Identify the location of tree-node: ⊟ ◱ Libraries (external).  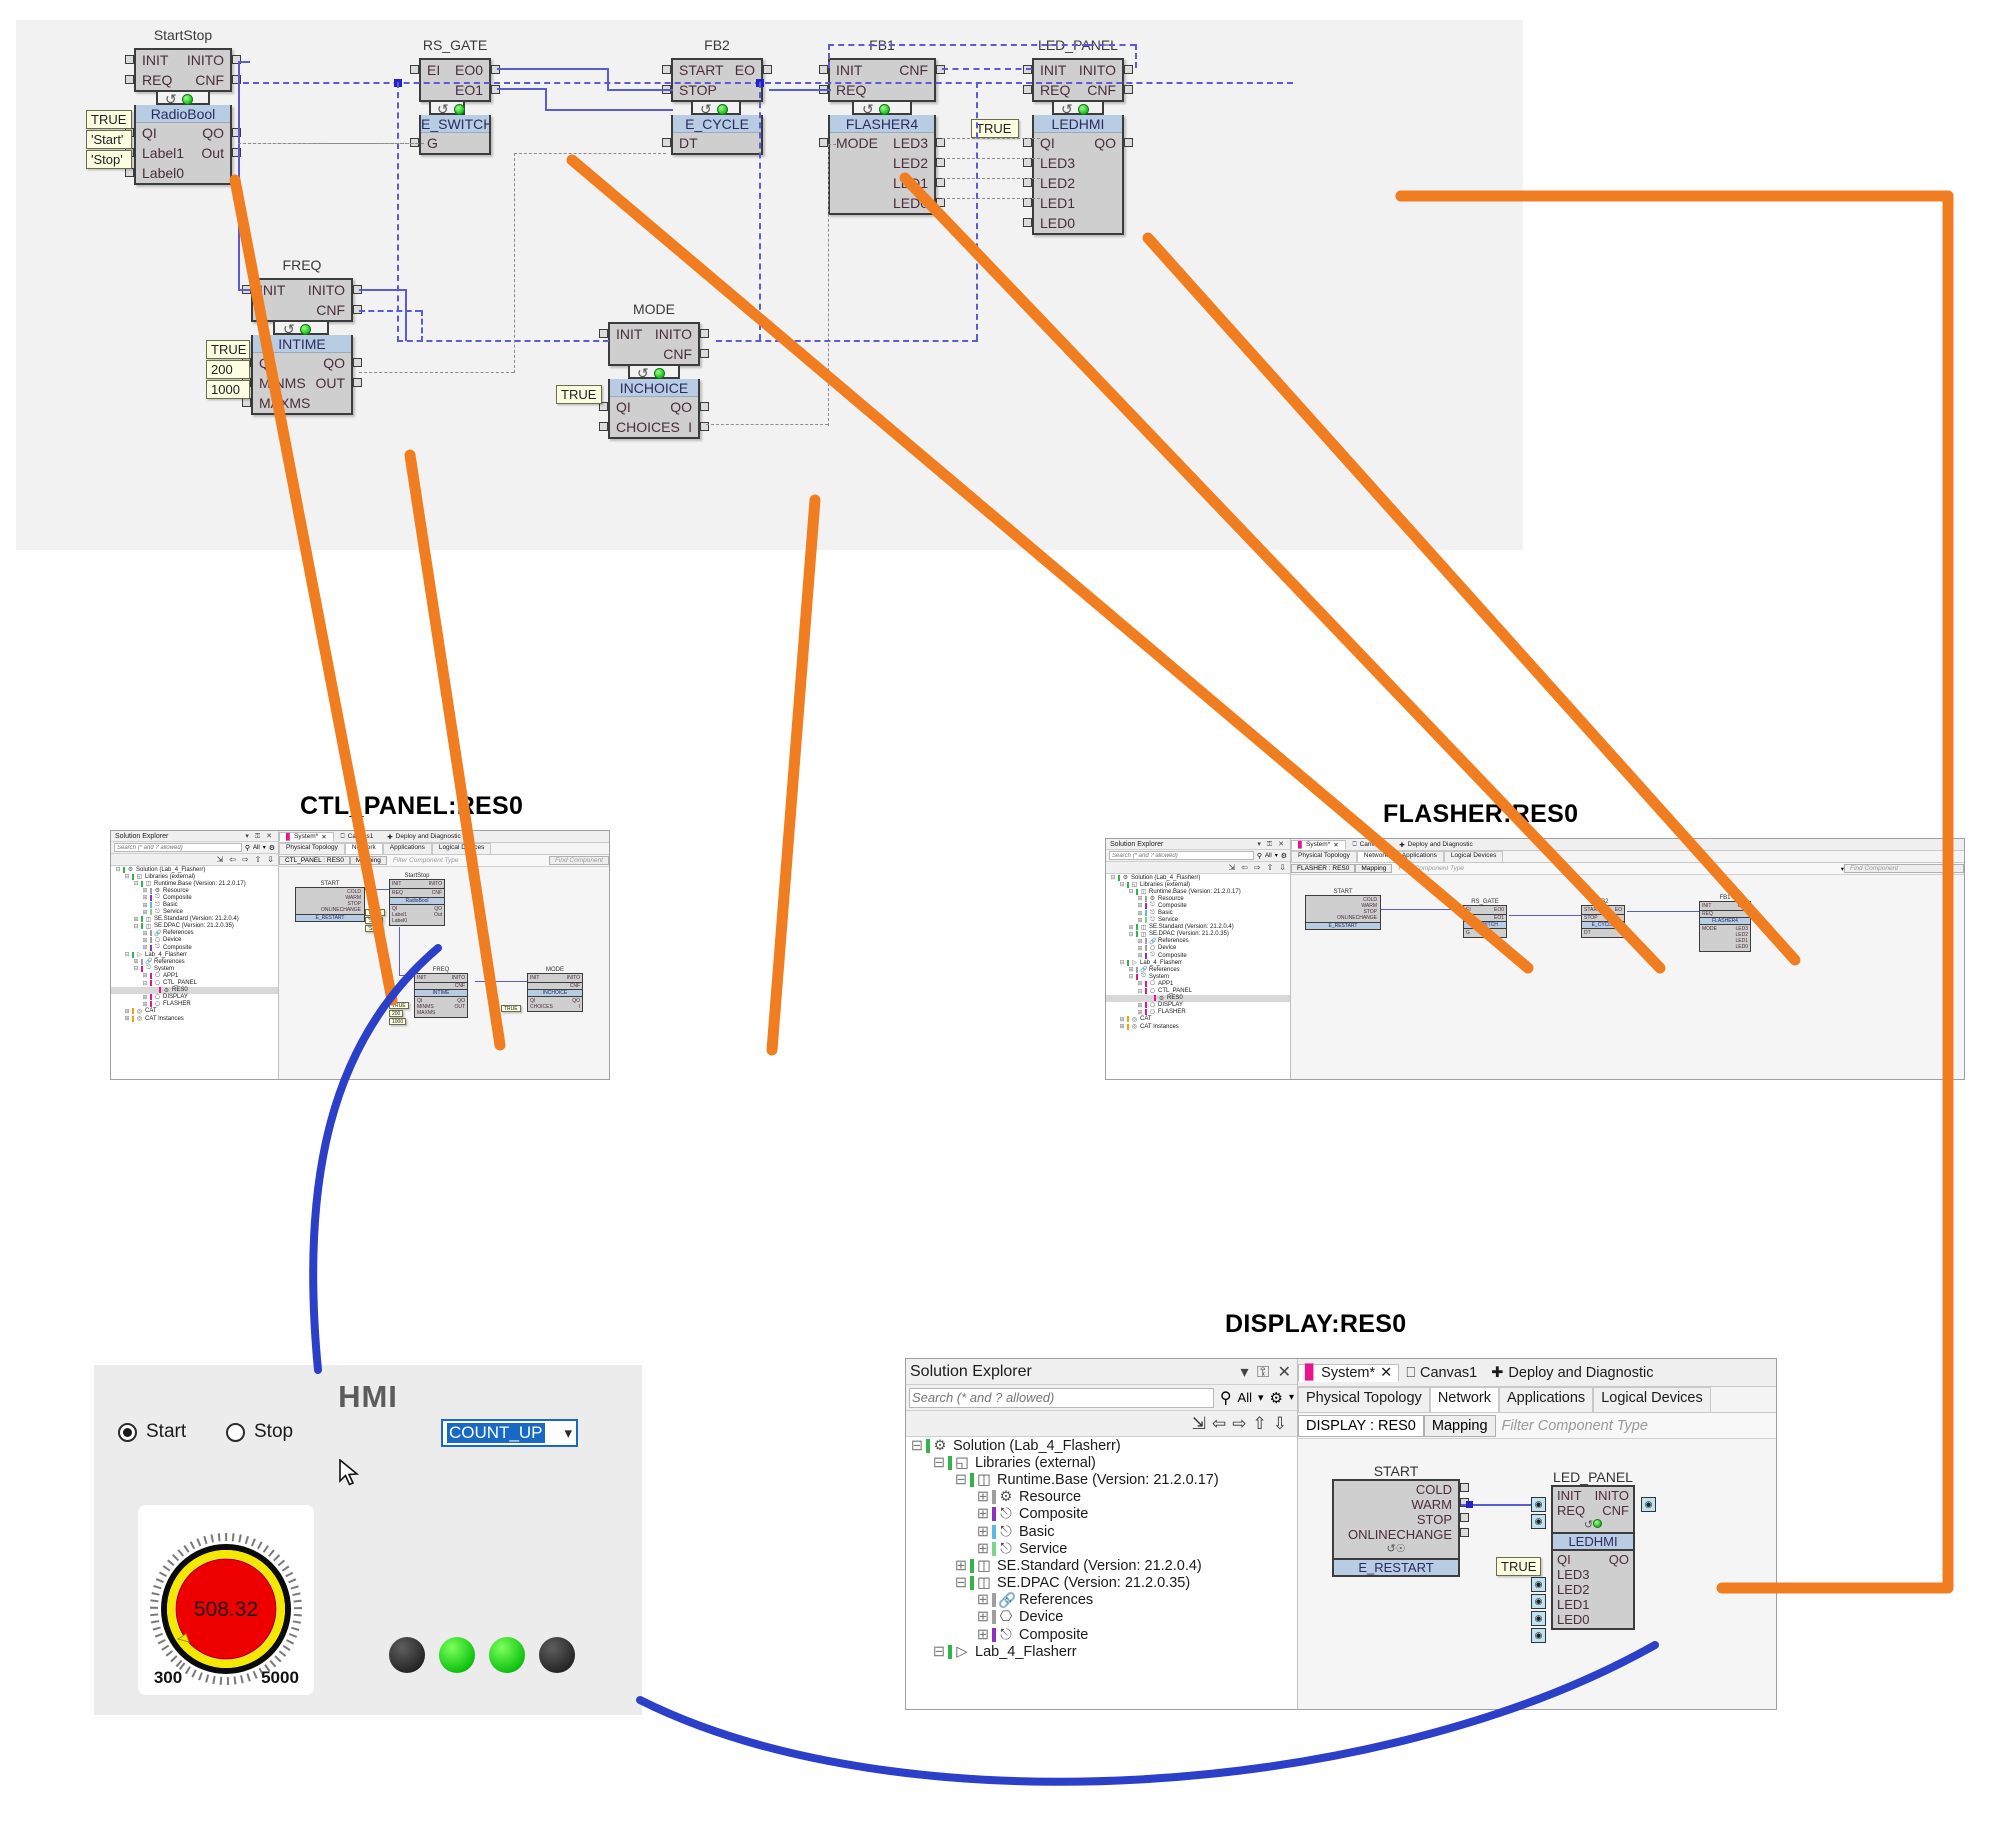
(1101, 1462).